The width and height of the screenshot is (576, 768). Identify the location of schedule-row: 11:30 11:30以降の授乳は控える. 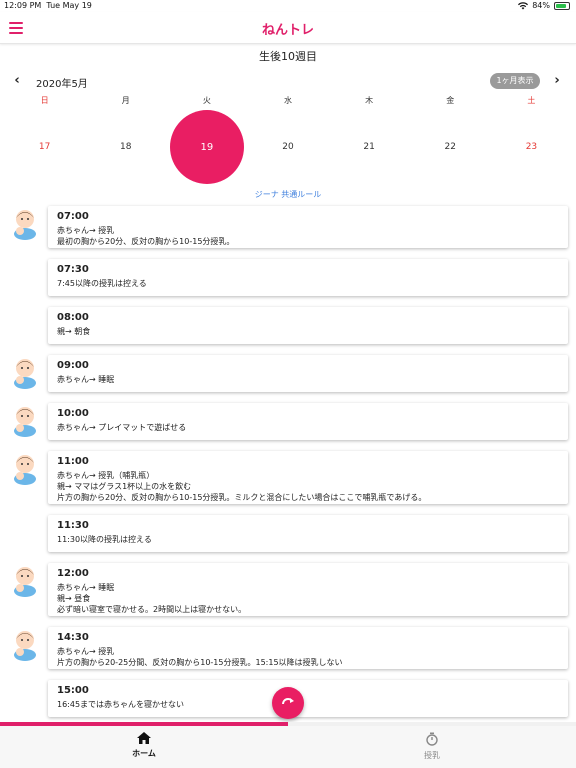
(288, 533).